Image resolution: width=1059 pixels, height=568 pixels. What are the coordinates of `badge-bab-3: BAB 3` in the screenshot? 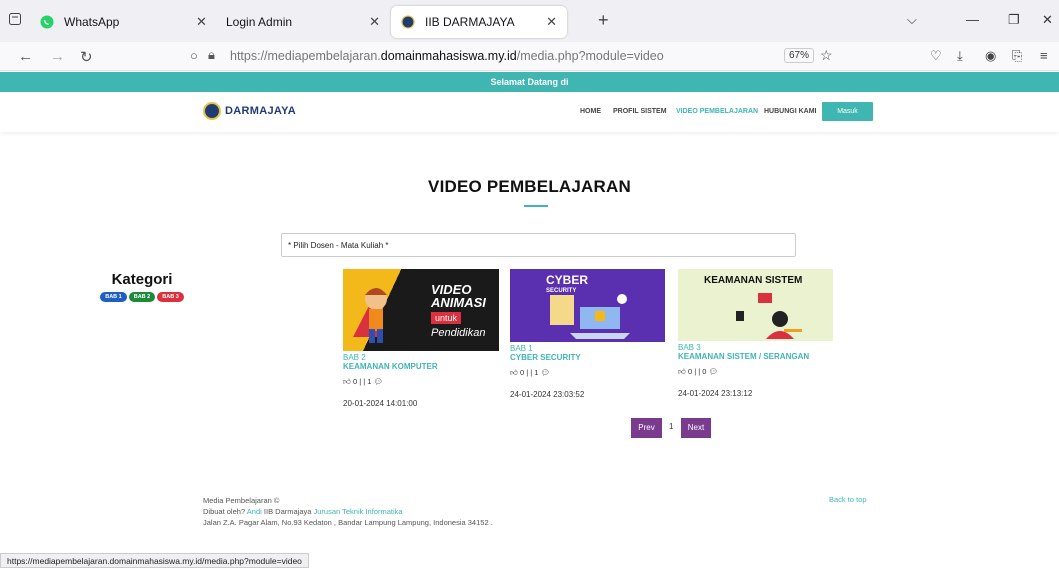 It's located at (170, 297).